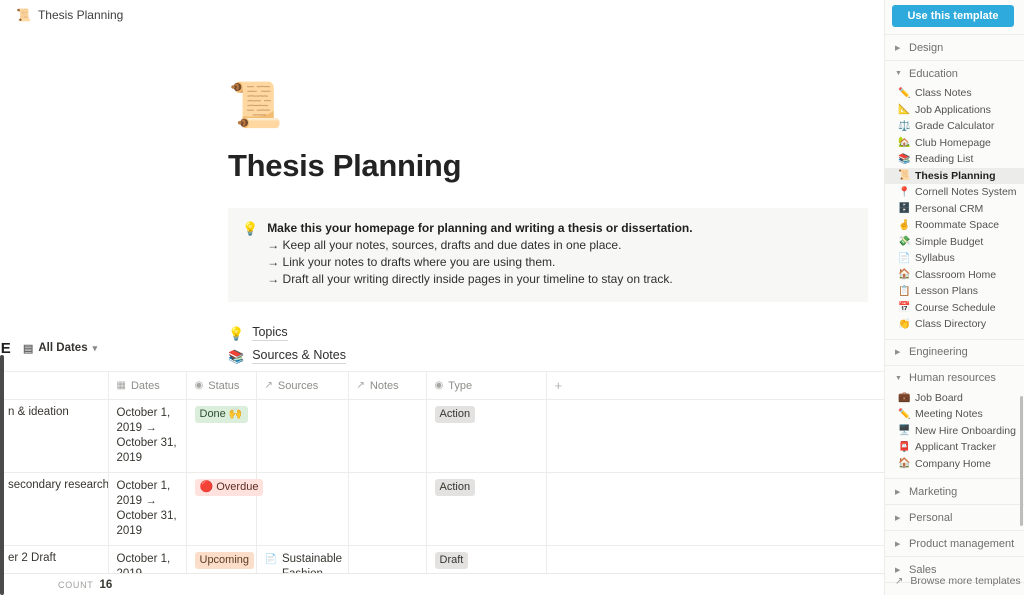 The image size is (1024, 595). I want to click on page-icon: 📄, so click(904, 258).